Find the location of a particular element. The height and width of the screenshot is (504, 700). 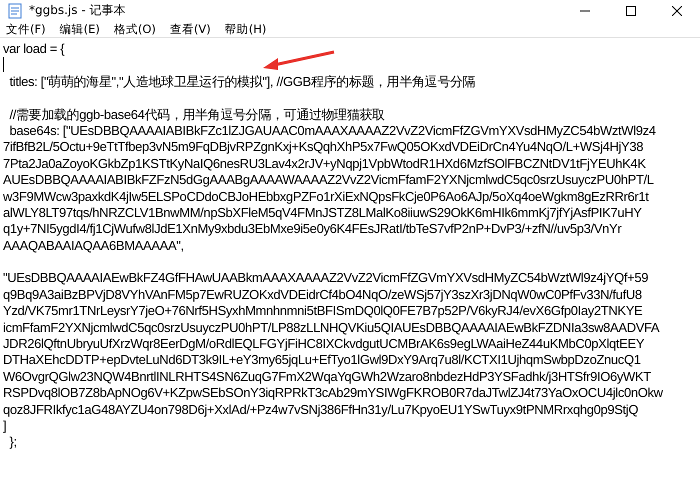

code-line: //需要加载的ggb-base64代码，用半角逗号分隔，可通过物理猫获取 is located at coordinates (197, 114).